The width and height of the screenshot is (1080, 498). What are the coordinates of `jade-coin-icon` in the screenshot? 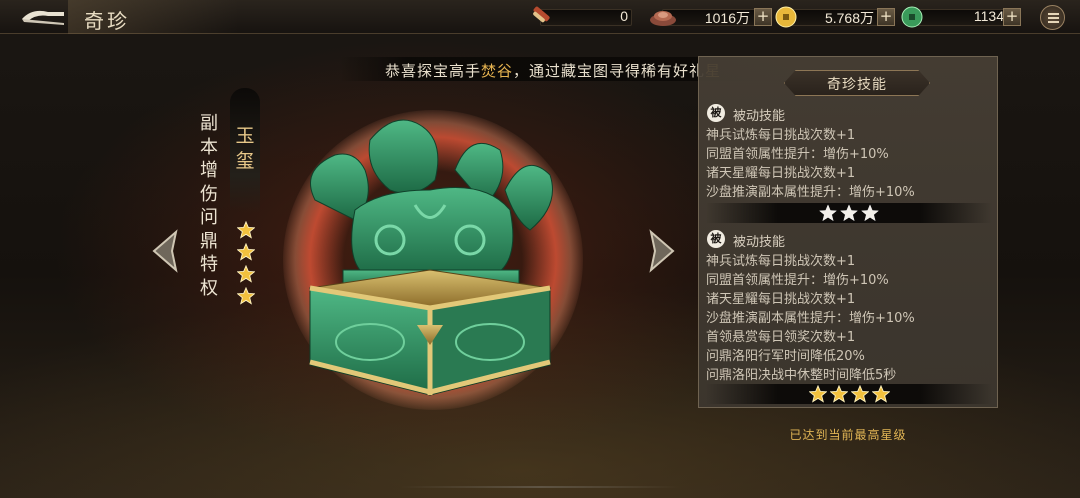 It's located at (913, 17).